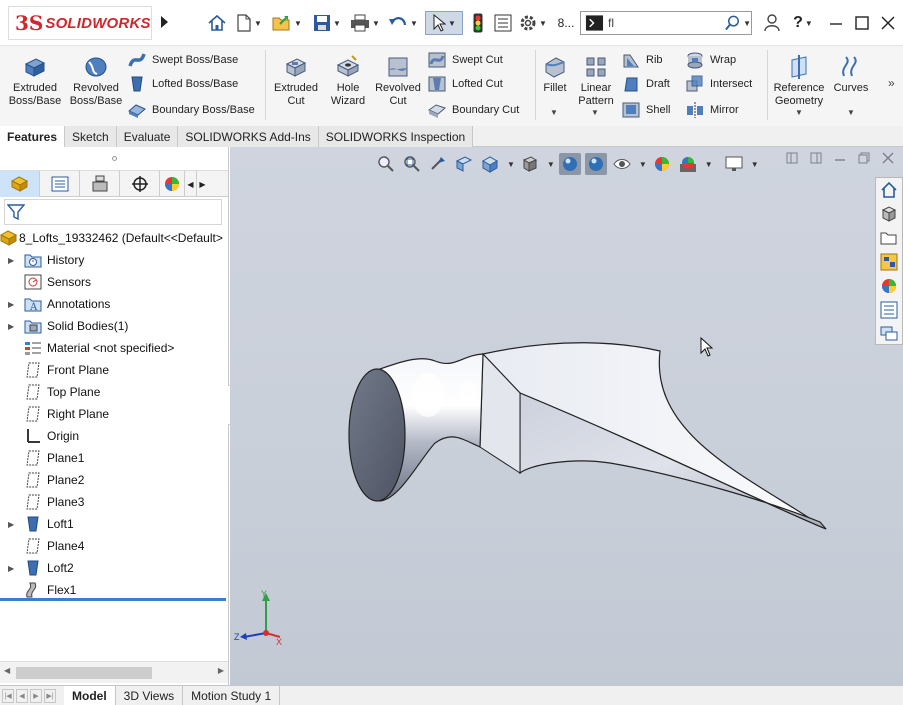 This screenshot has height=705, width=903. What do you see at coordinates (22, 695) in the screenshot?
I see `prev-tab-arrow-icon: ◀` at bounding box center [22, 695].